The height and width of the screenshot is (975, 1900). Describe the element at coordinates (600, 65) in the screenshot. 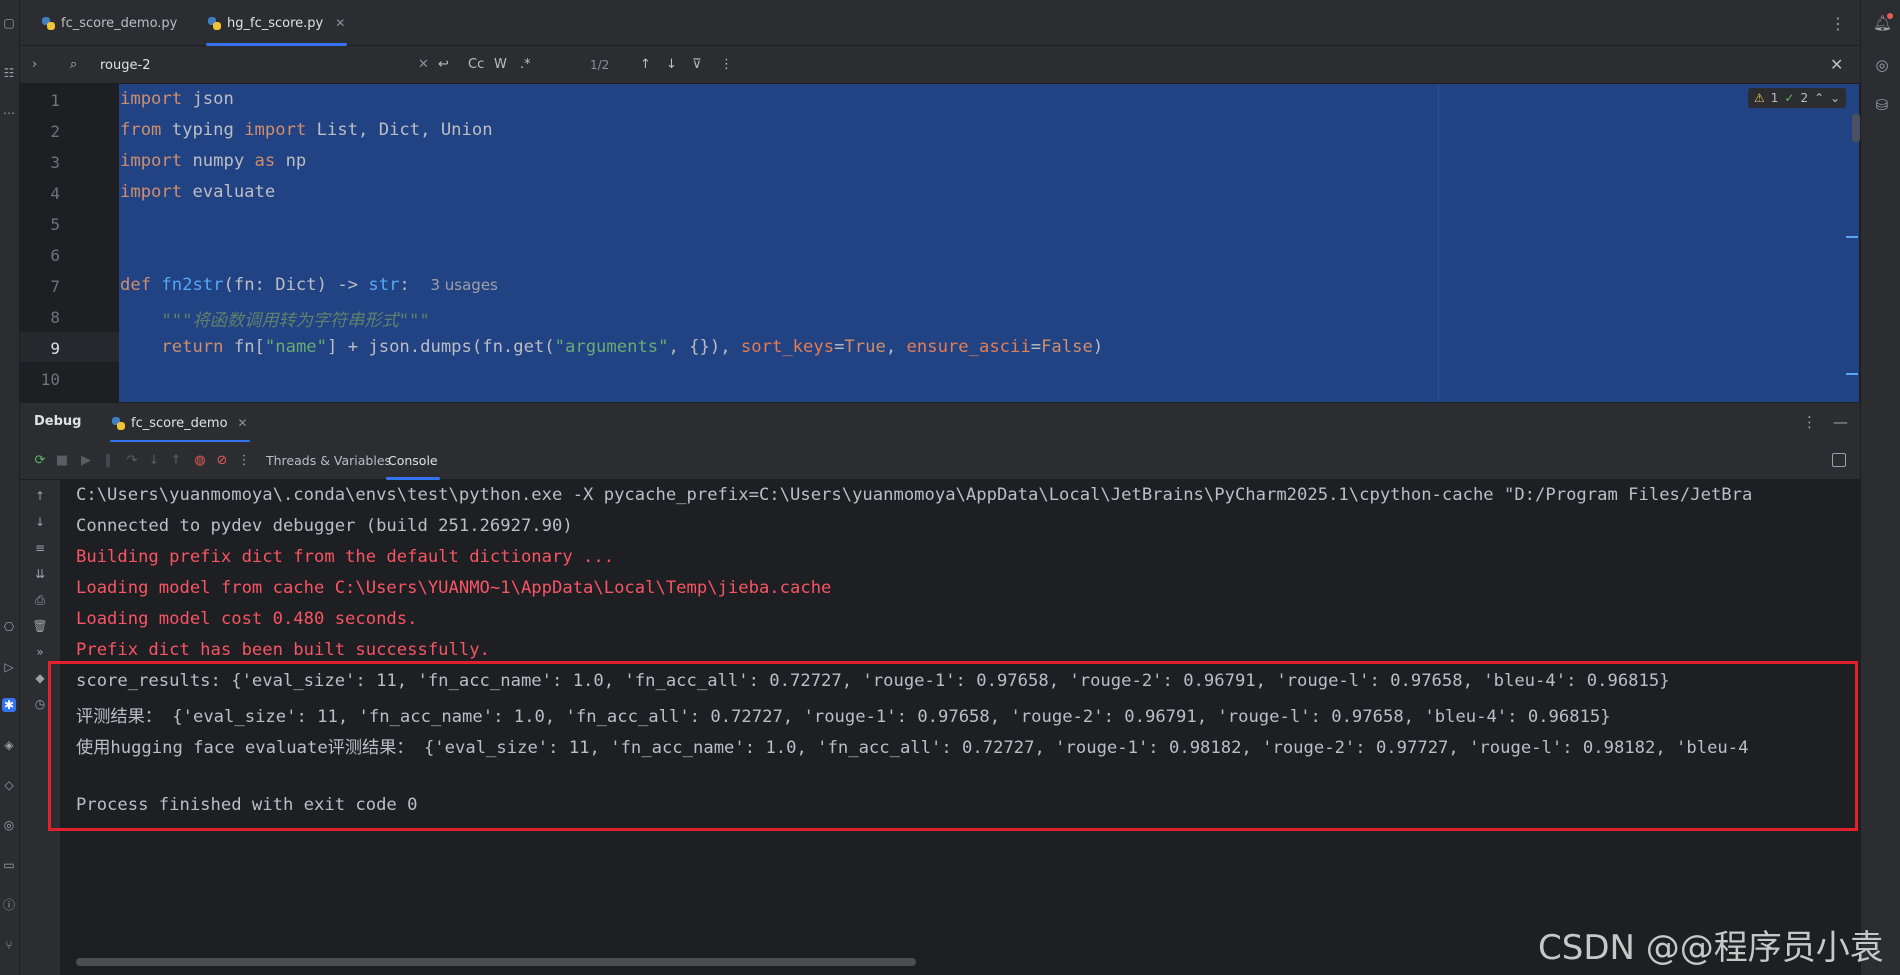

I see `match-count: 1/2` at that location.